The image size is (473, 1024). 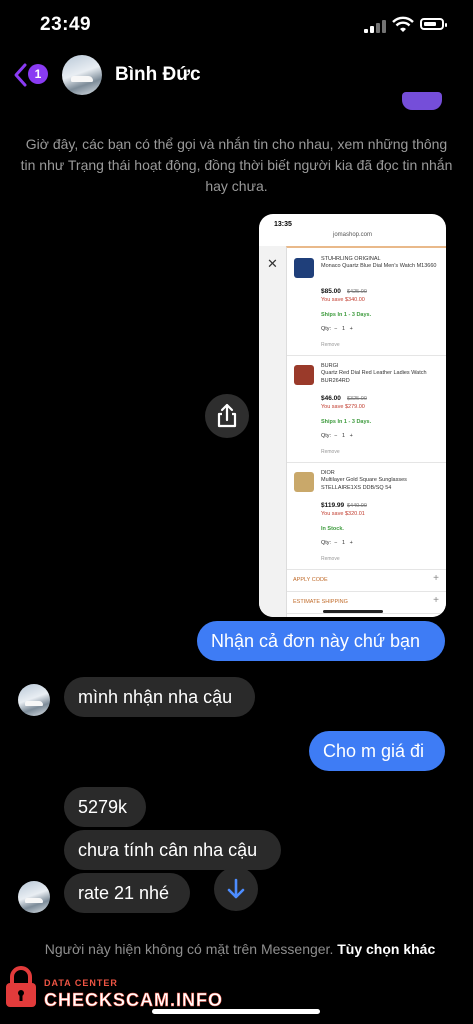 I want to click on watermark-brand: CHECKSCAM.INFO, so click(x=133, y=1000).